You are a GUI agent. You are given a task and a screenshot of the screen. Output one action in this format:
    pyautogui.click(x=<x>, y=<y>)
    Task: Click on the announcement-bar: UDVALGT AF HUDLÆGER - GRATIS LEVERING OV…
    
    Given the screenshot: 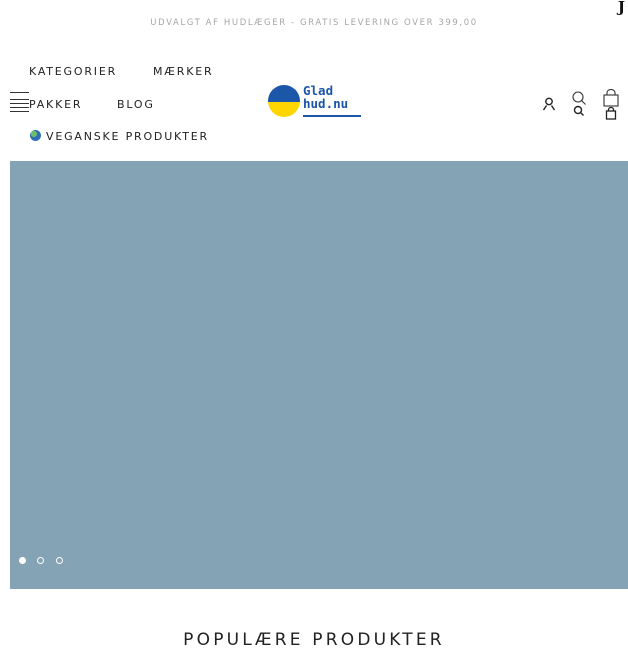 What is the action you would take?
    pyautogui.click(x=314, y=23)
    